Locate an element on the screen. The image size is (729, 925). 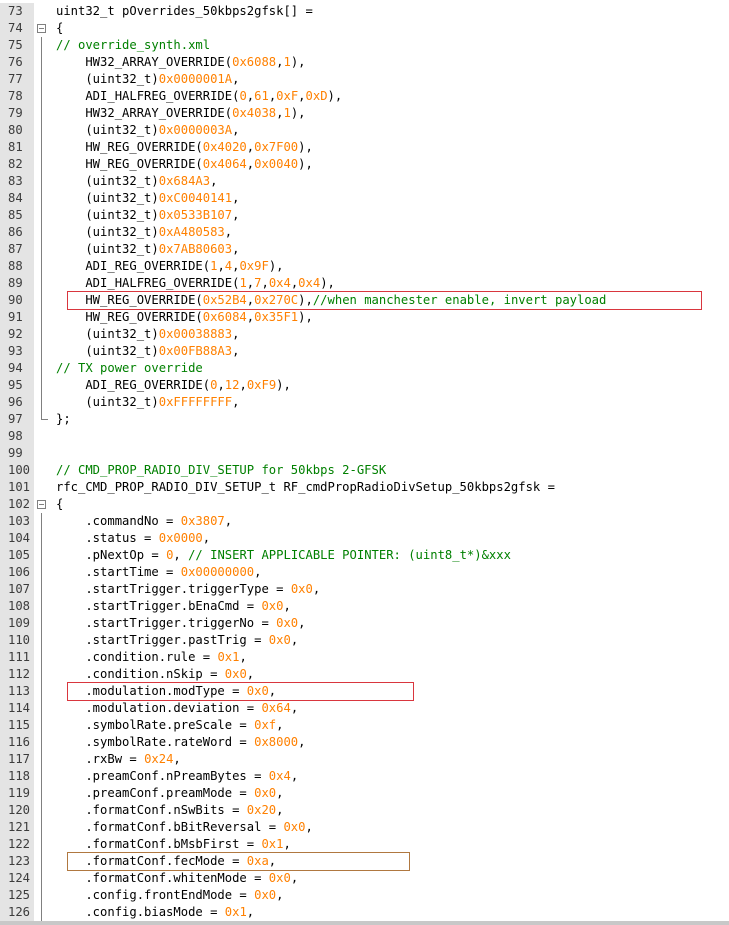
code-token: .condition.nSkip = is located at coordinates (140, 674).